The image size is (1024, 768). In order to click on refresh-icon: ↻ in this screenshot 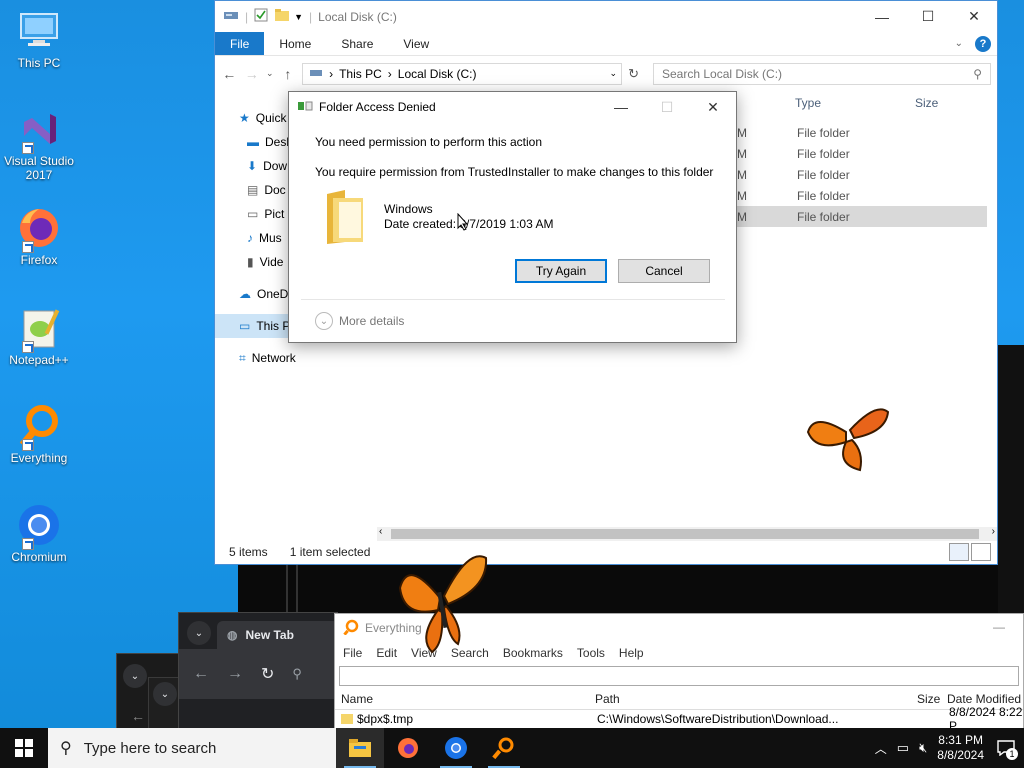, I will do `click(633, 74)`.